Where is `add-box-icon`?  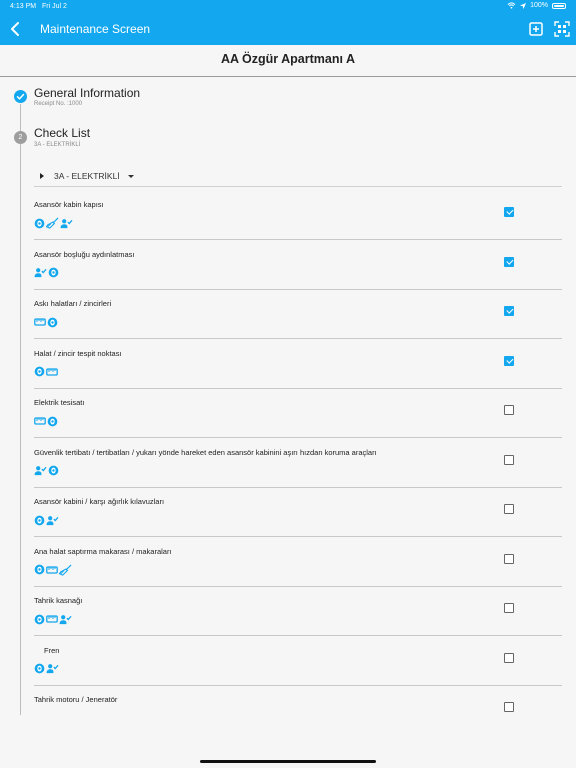
add-box-icon is located at coordinates (536, 29).